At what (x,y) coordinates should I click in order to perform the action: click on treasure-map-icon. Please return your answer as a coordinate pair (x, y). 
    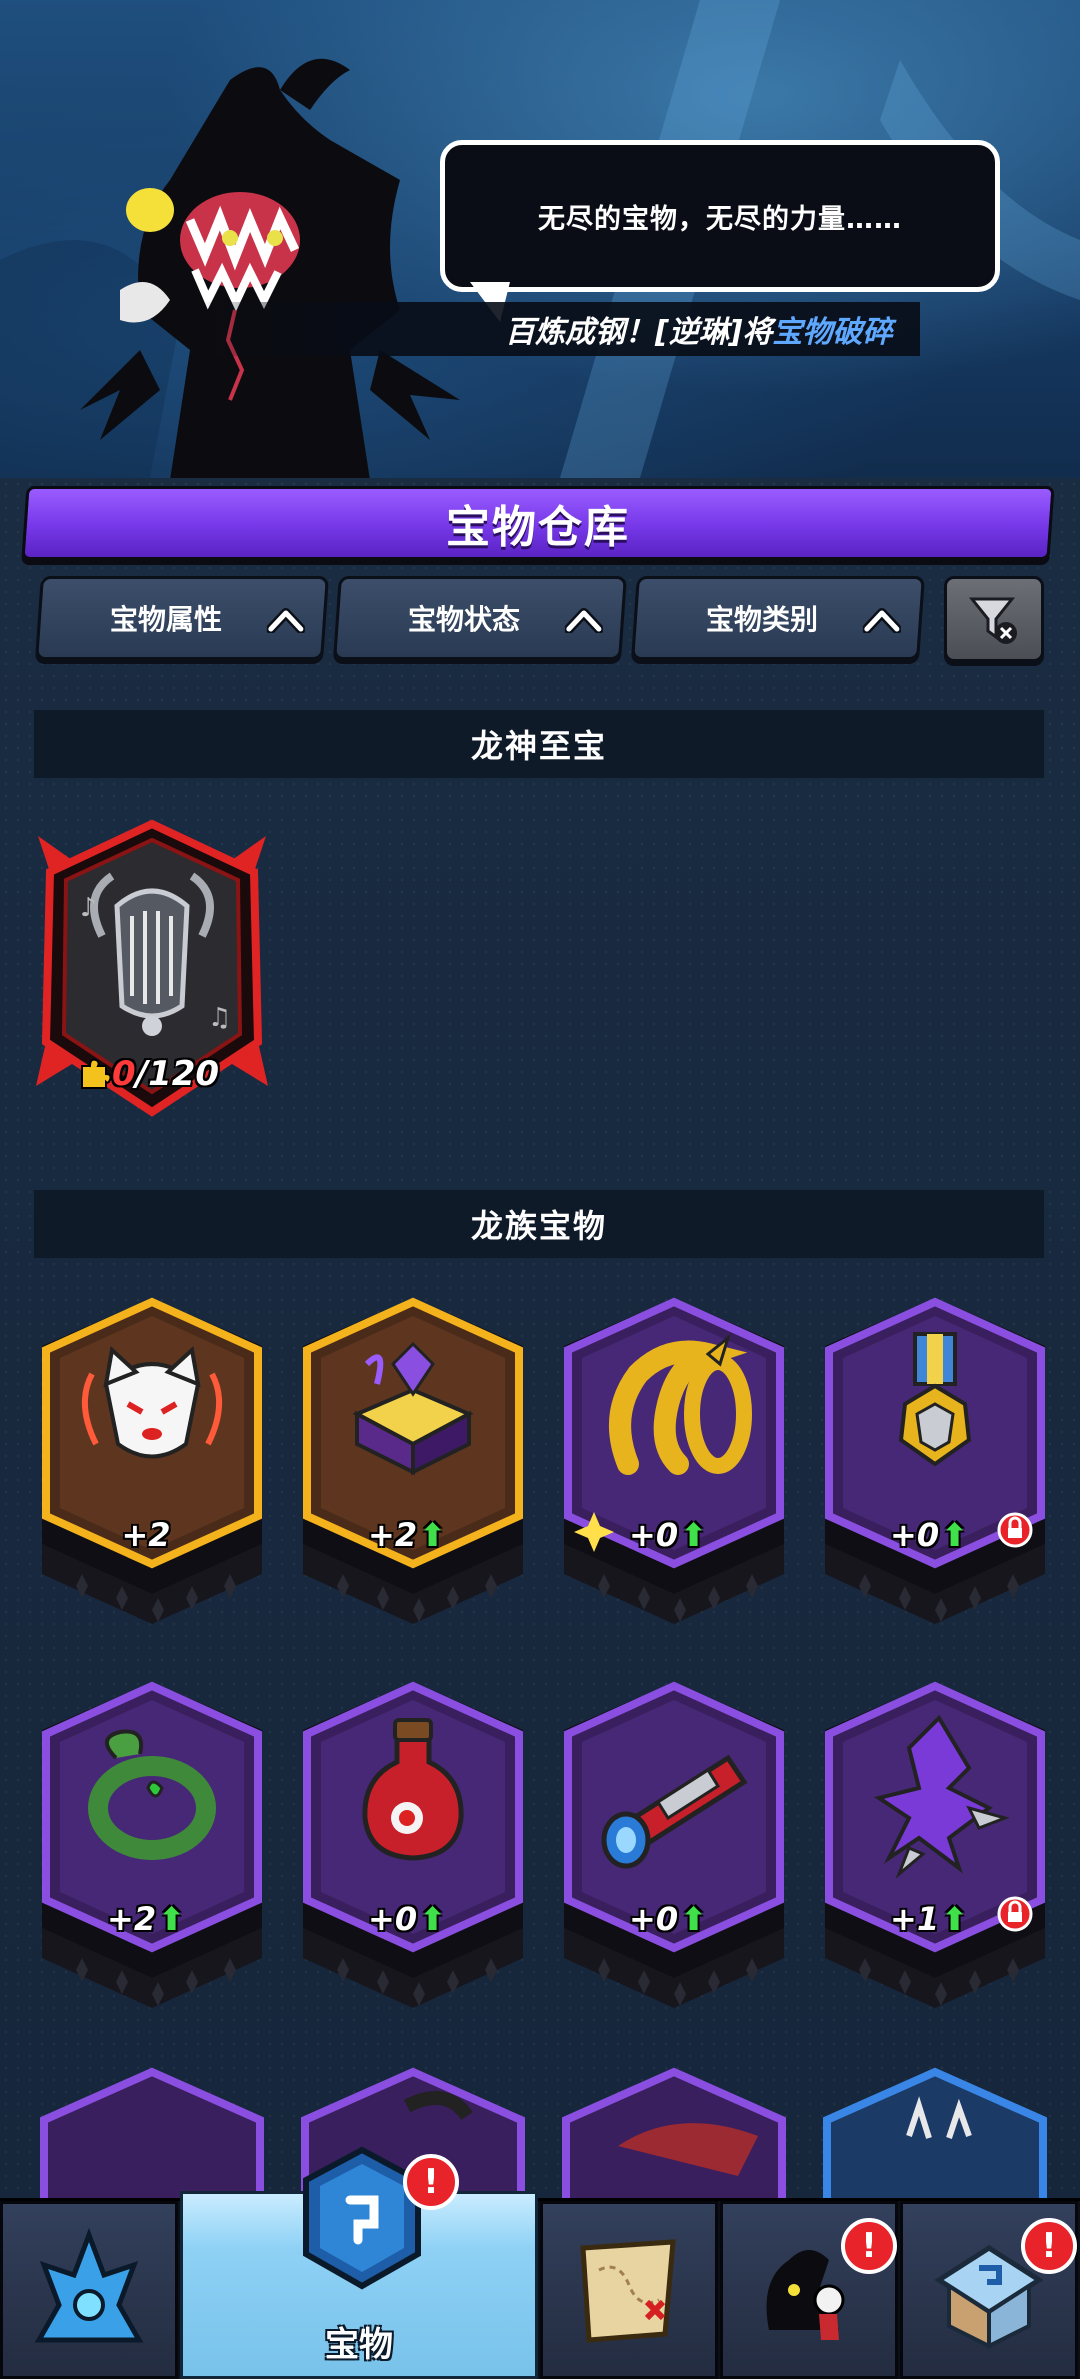
    Looking at the image, I should click on (628, 2291).